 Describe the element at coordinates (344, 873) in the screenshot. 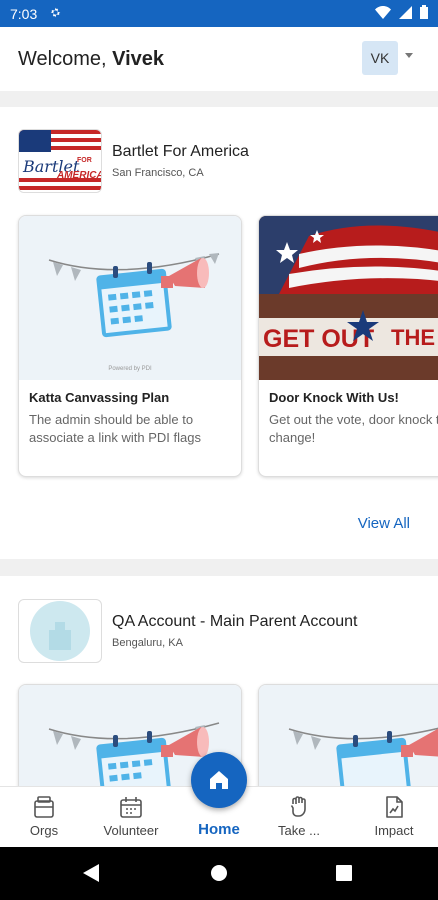

I see `recents-icon` at that location.